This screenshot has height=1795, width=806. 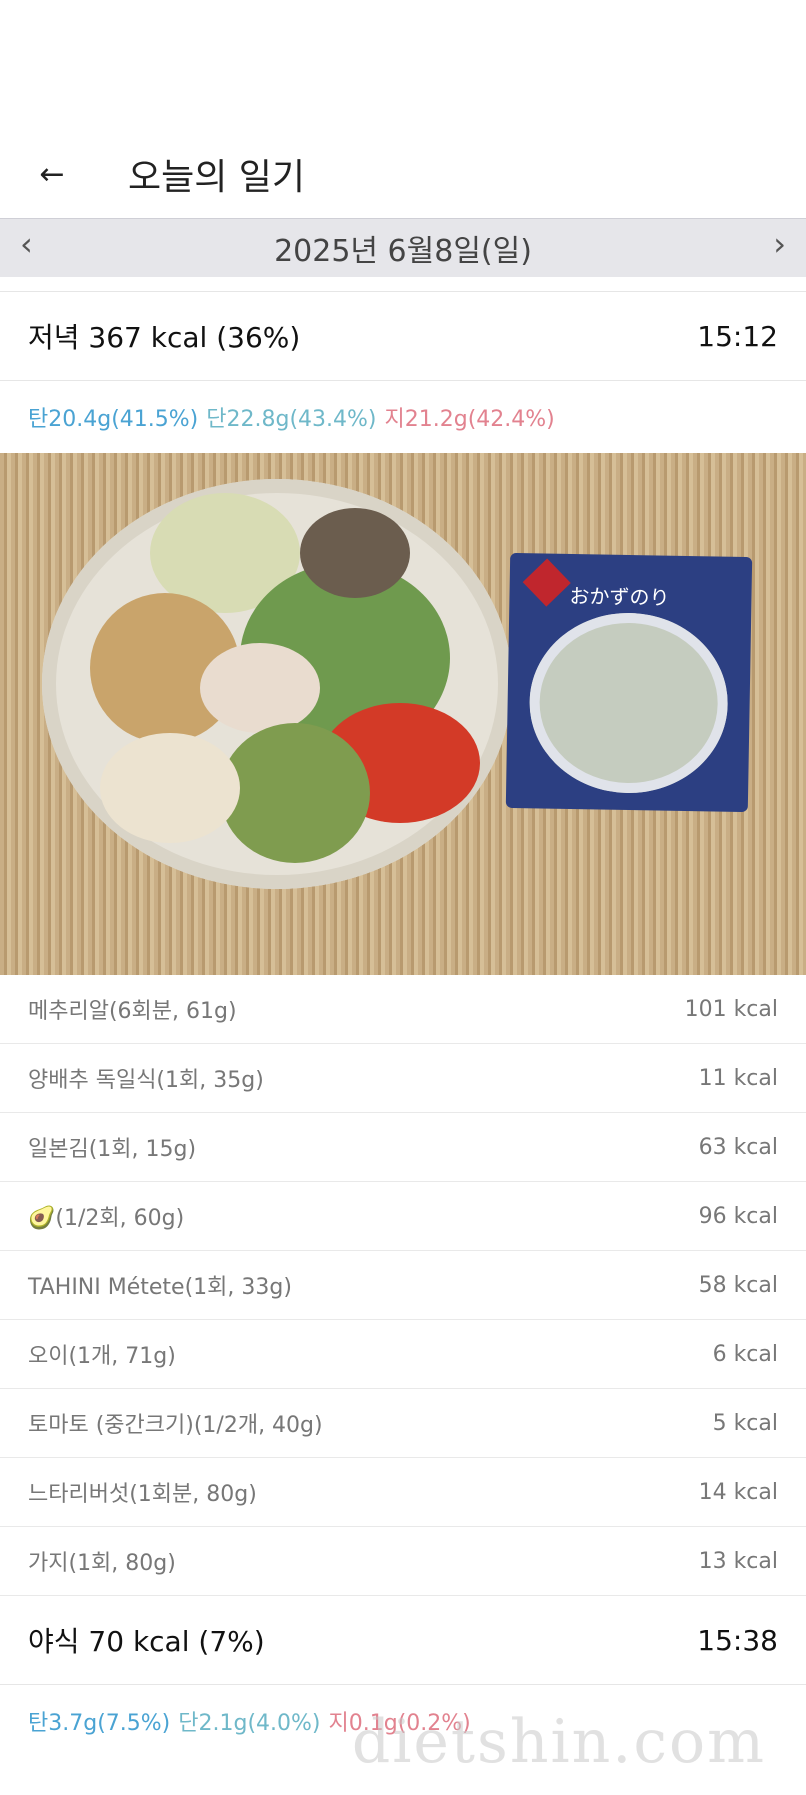 I want to click on protein-macro: 단2.1g(4.0%), so click(x=249, y=1723).